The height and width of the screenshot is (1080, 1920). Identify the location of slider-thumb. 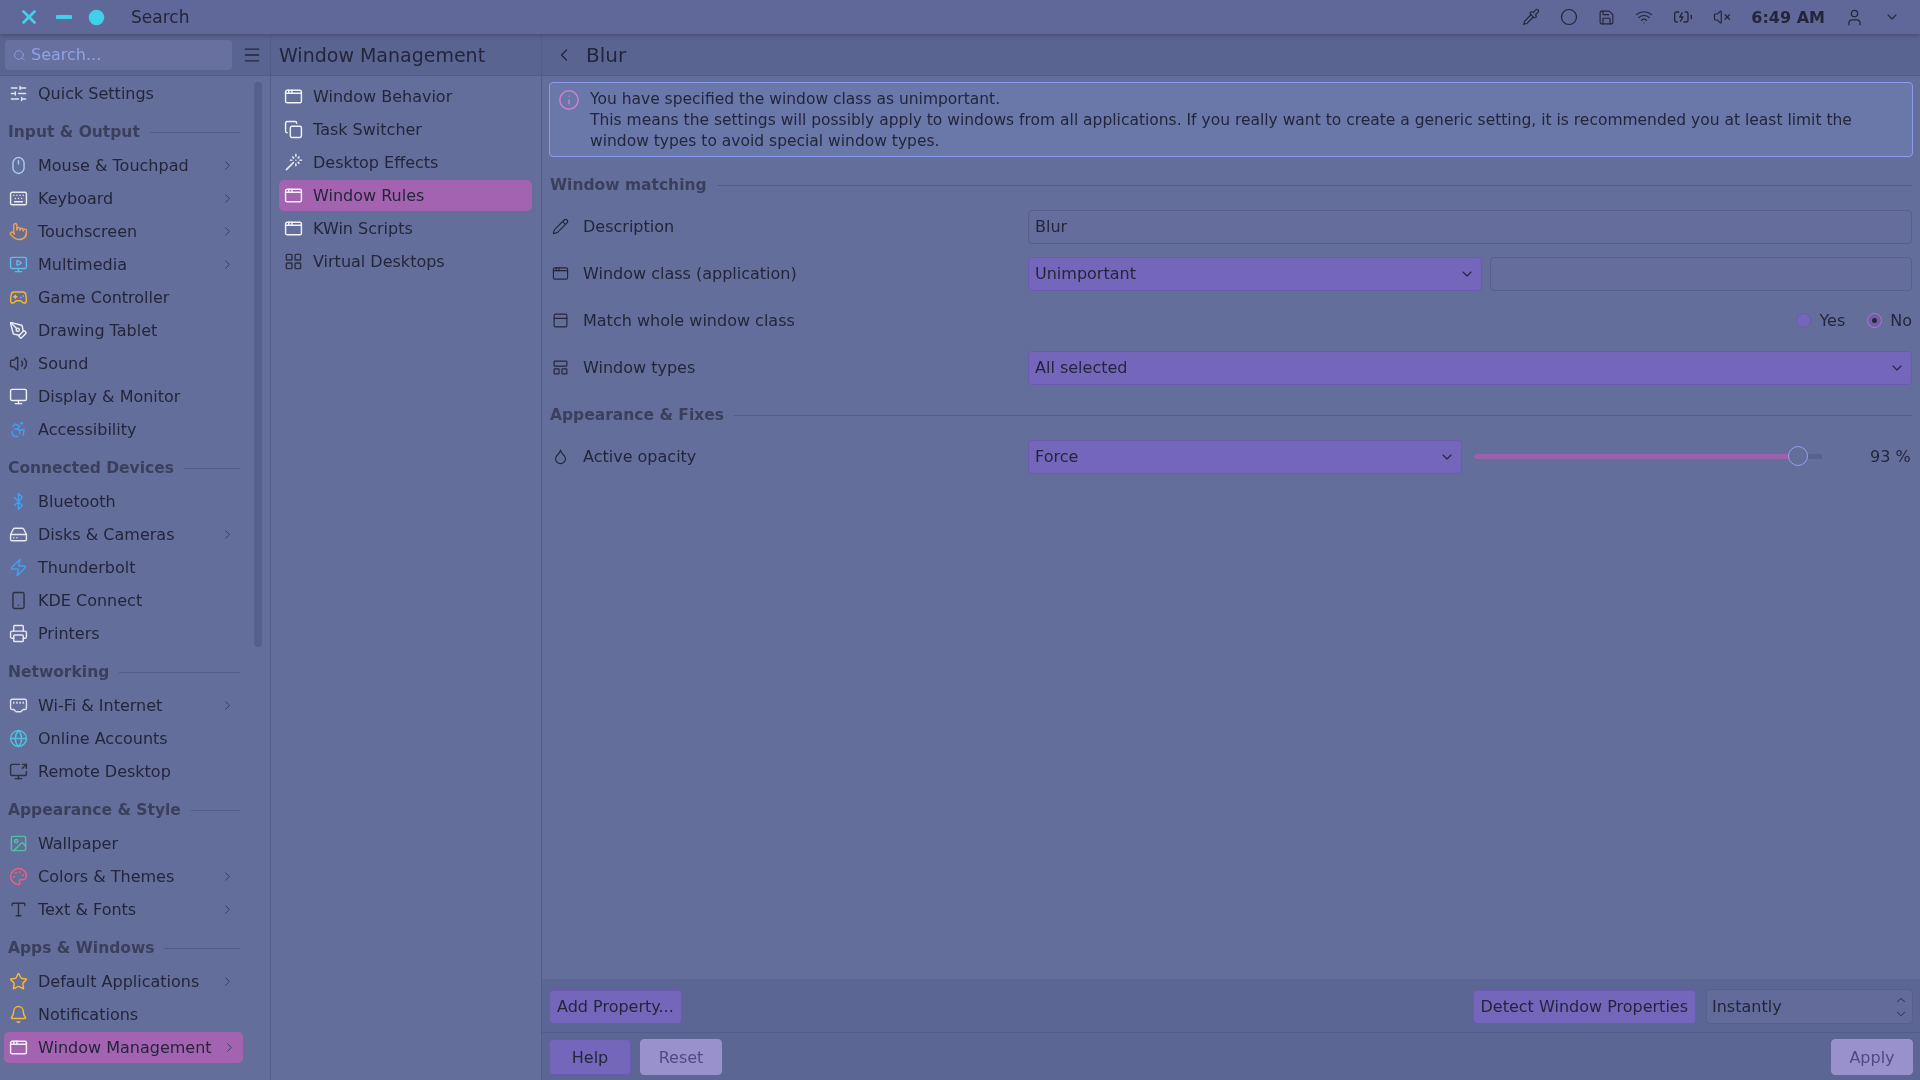
(1797, 456).